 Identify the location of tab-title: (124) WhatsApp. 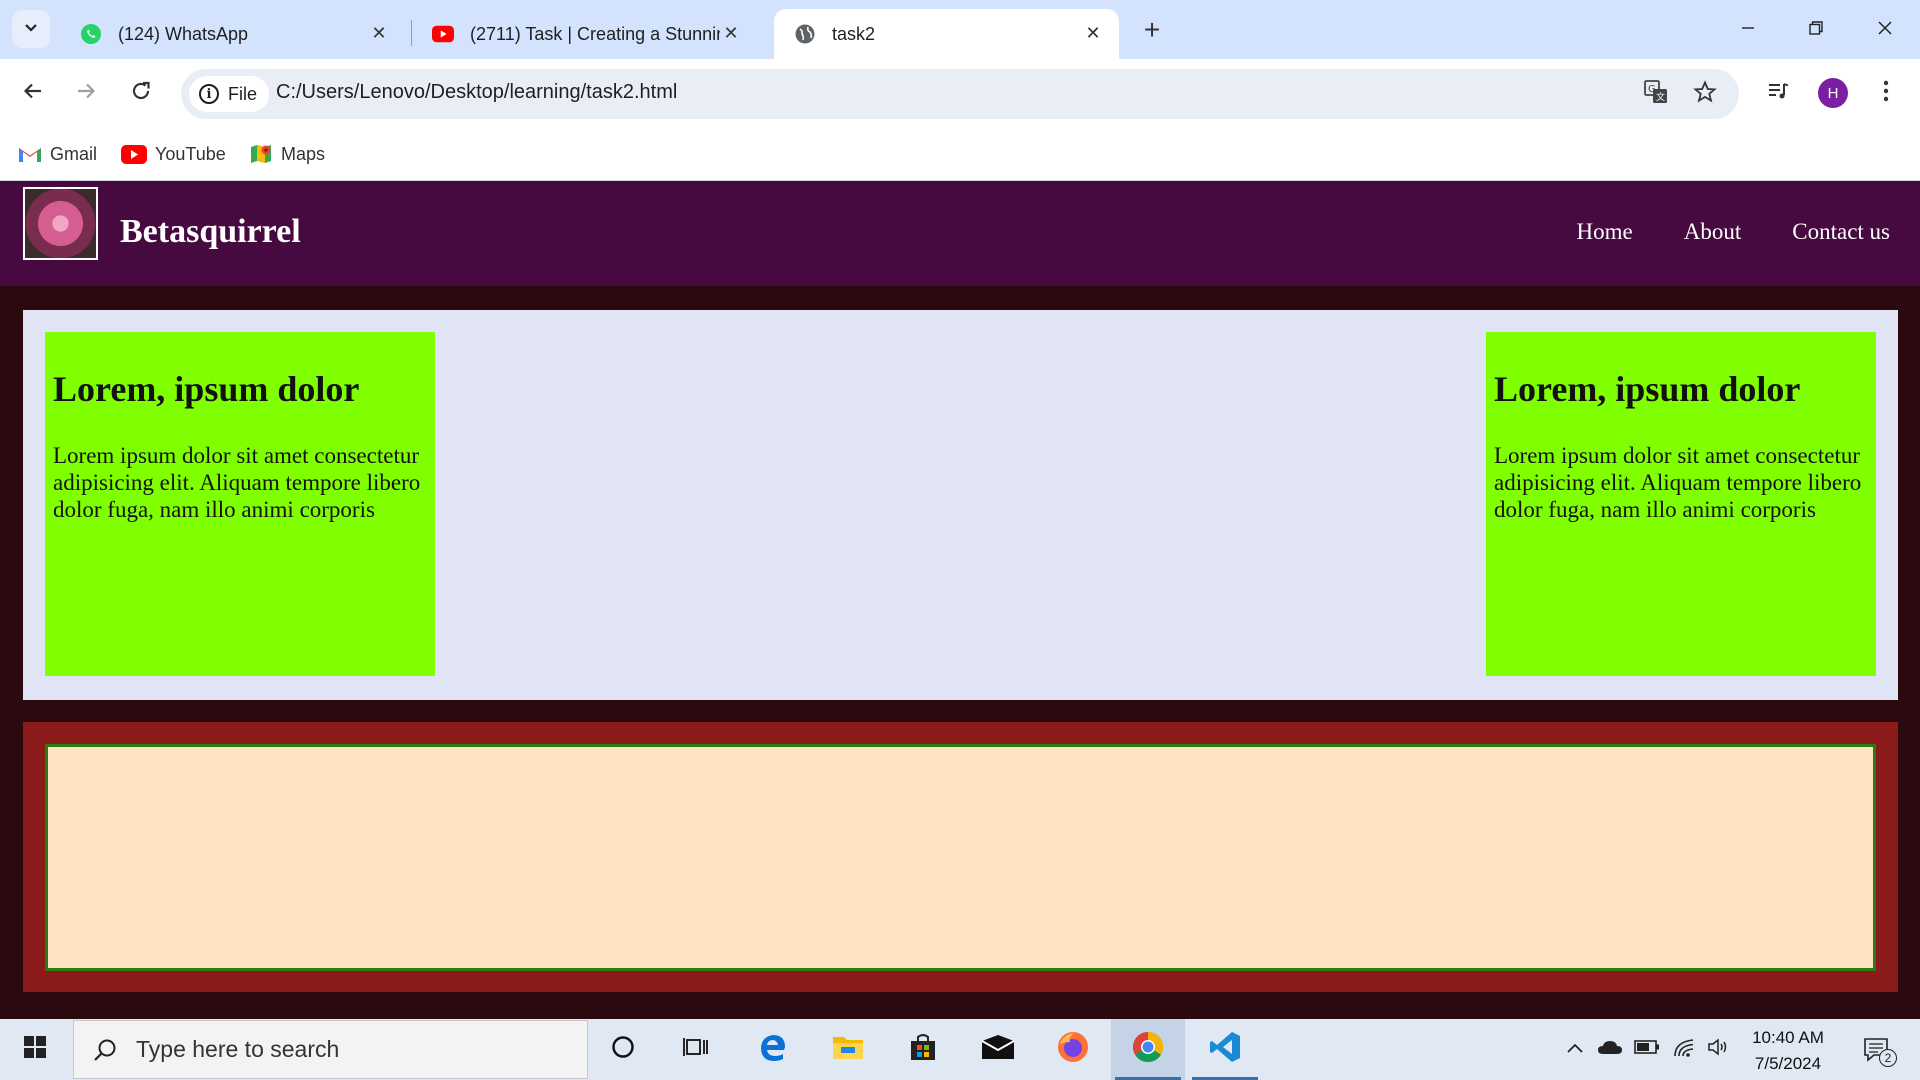
(183, 33).